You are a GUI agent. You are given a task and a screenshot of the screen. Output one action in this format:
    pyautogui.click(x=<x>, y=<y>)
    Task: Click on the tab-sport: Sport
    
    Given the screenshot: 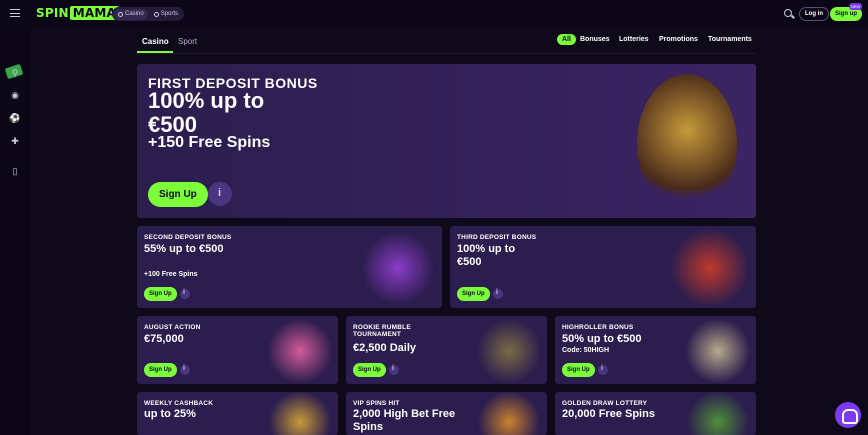 What is the action you would take?
    pyautogui.click(x=187, y=41)
    